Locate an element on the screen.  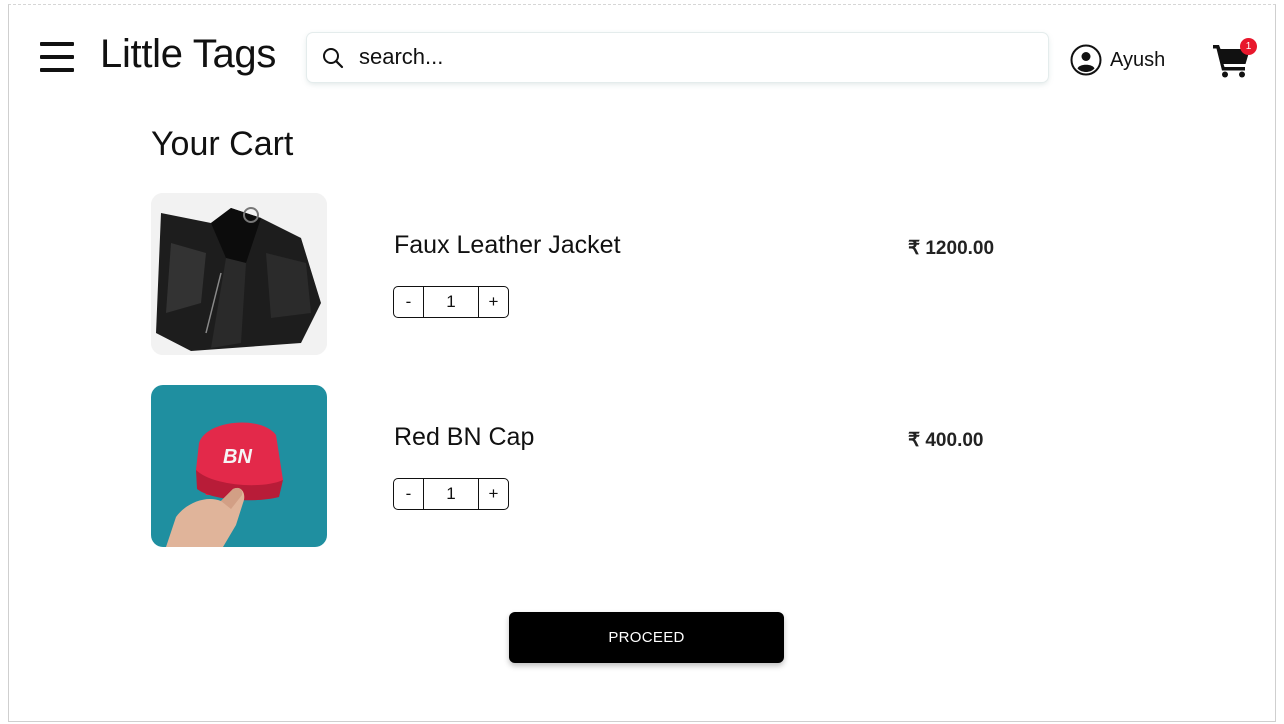
user-name: Ayush is located at coordinates (1138, 59).